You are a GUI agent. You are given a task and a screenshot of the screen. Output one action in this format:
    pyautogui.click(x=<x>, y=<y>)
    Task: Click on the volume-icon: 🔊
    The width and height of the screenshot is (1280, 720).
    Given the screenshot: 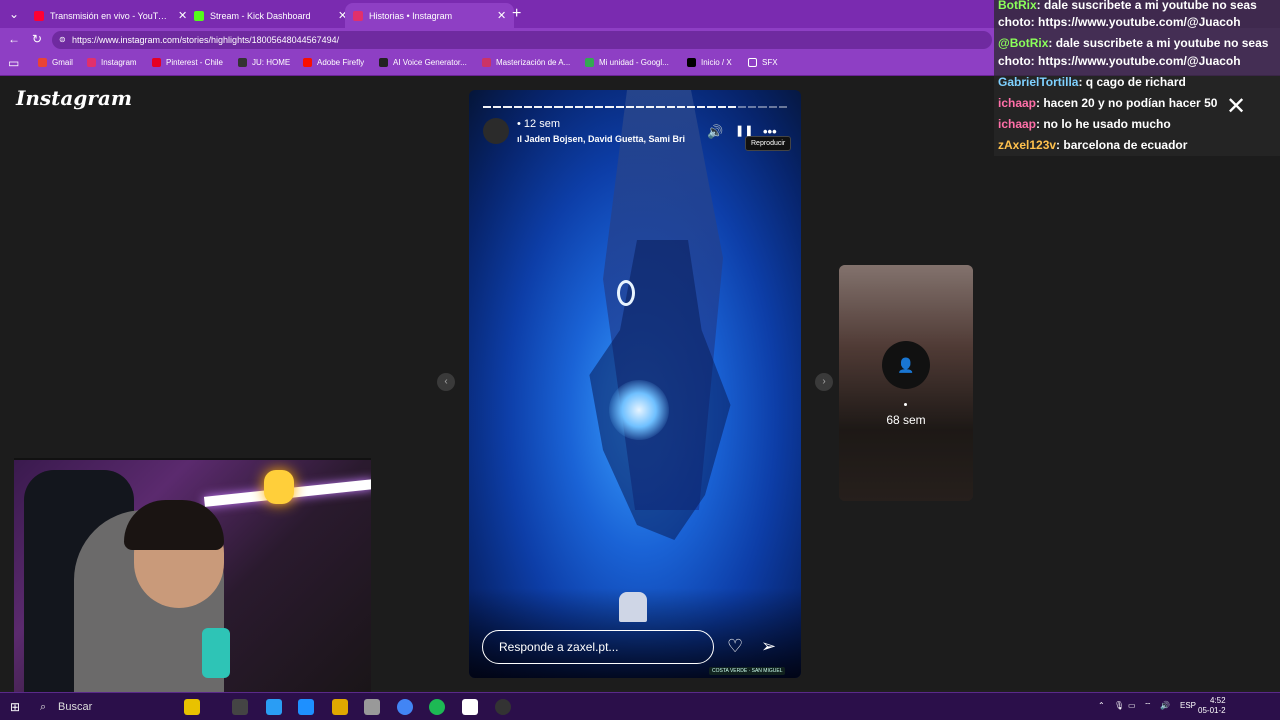 What is the action you would take?
    pyautogui.click(x=715, y=132)
    